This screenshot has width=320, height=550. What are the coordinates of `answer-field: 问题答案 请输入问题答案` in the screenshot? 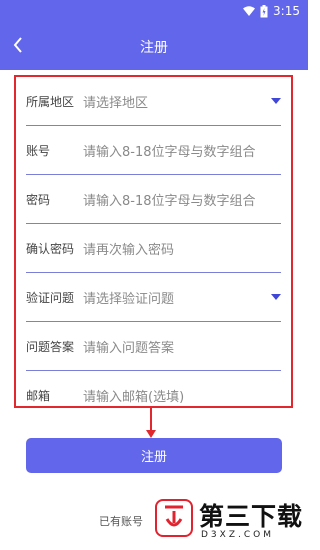 It's located at (153, 346).